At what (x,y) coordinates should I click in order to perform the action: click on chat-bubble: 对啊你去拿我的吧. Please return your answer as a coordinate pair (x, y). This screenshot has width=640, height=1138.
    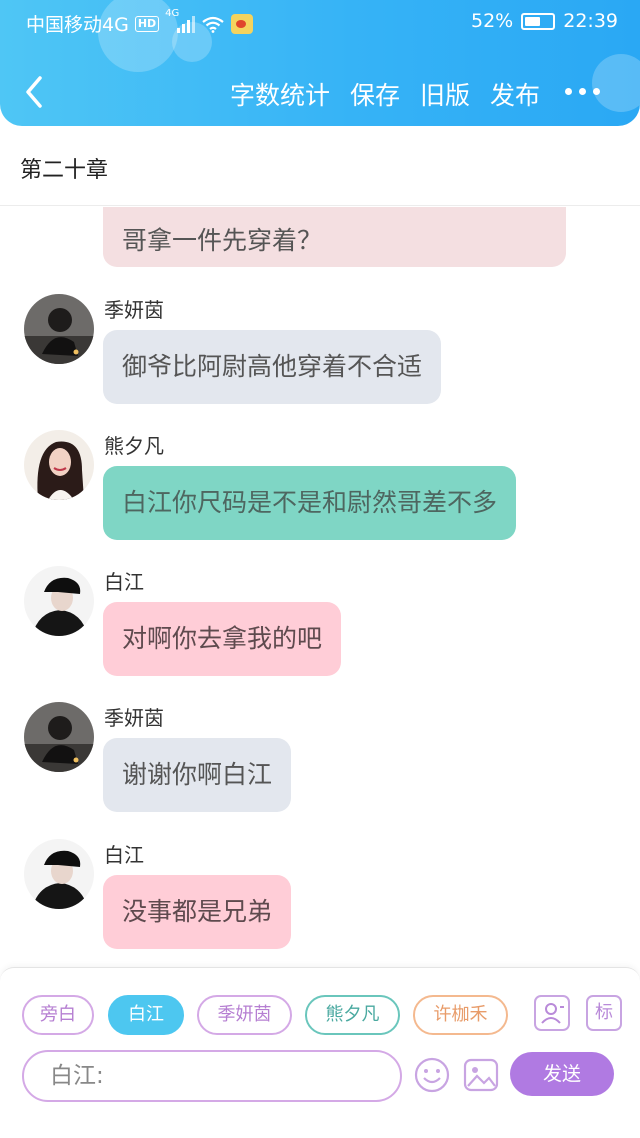
    Looking at the image, I should click on (222, 639).